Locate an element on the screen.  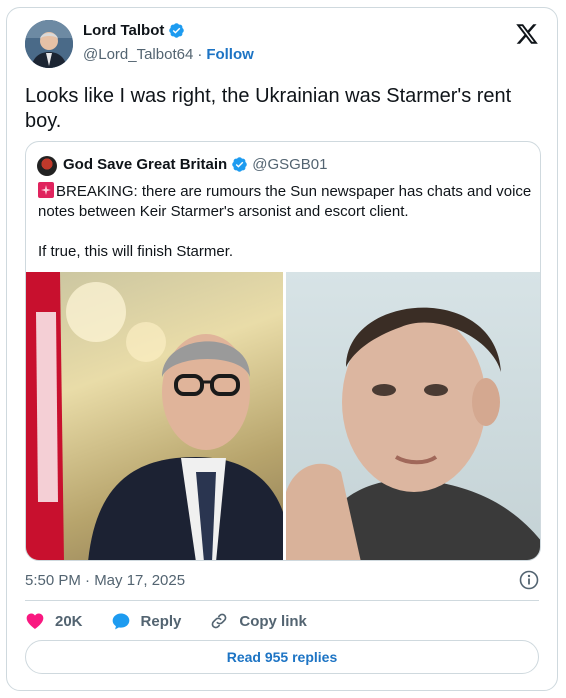
author-handle: @Lord_Talbot64 is located at coordinates (138, 54).